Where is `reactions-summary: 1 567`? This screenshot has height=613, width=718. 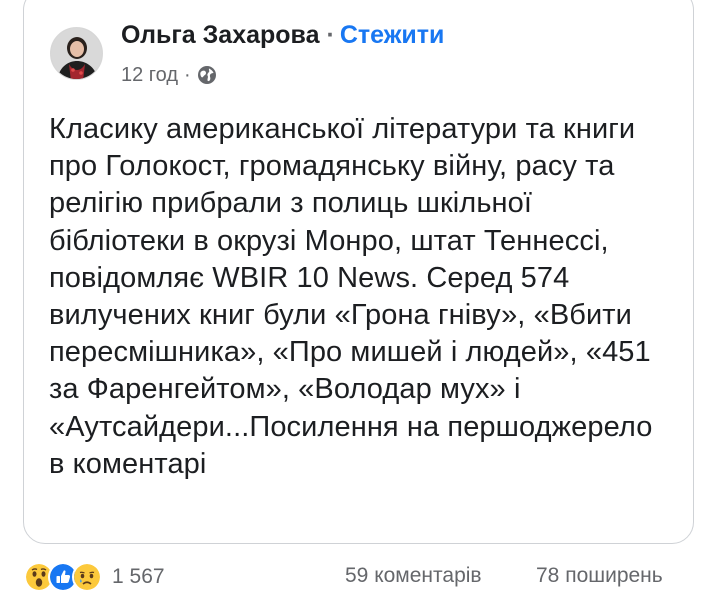
reactions-summary: 1 567 is located at coordinates (94, 577).